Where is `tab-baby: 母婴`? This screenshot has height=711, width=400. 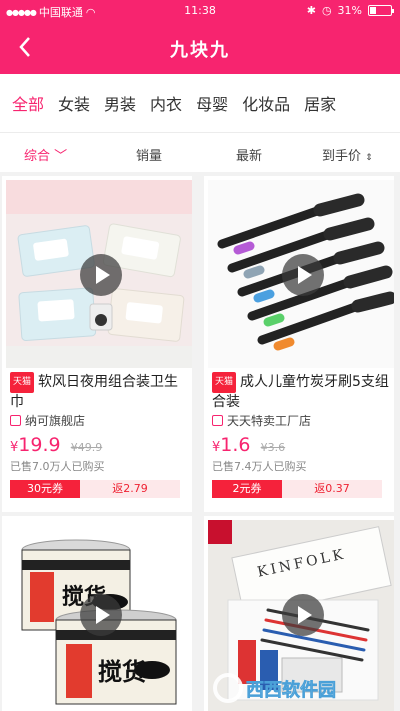 tab-baby: 母婴 is located at coordinates (212, 103).